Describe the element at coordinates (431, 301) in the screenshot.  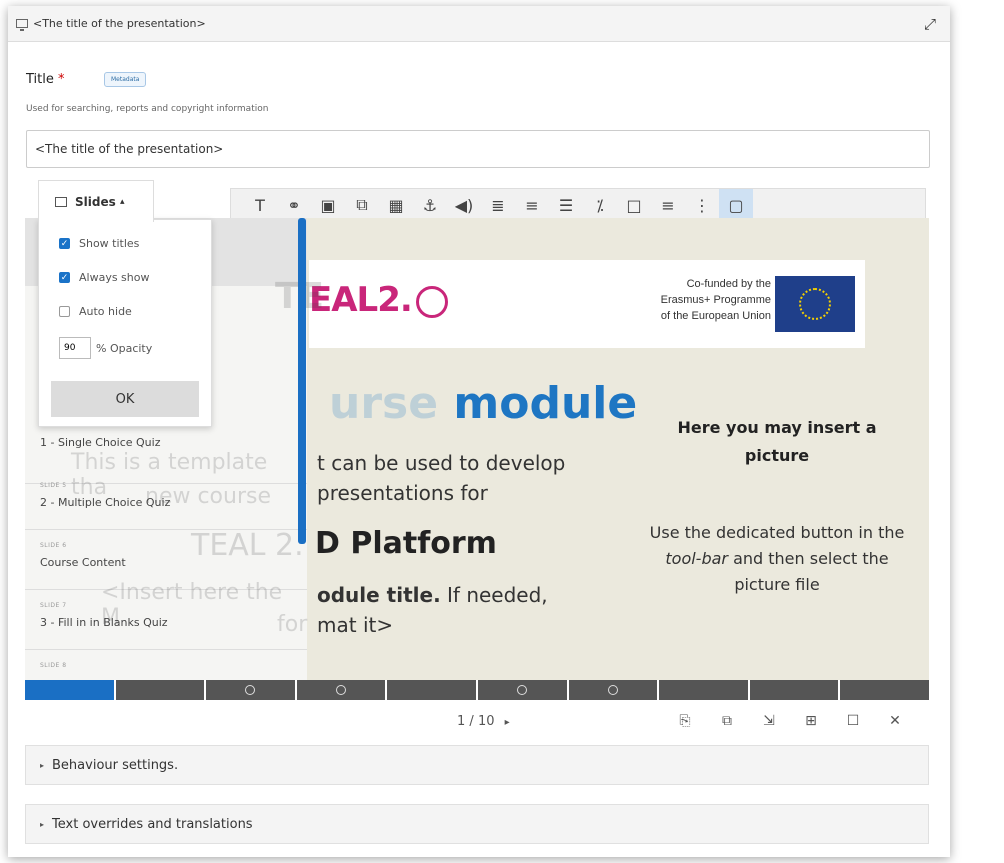
I see `teal-ring-icon` at that location.